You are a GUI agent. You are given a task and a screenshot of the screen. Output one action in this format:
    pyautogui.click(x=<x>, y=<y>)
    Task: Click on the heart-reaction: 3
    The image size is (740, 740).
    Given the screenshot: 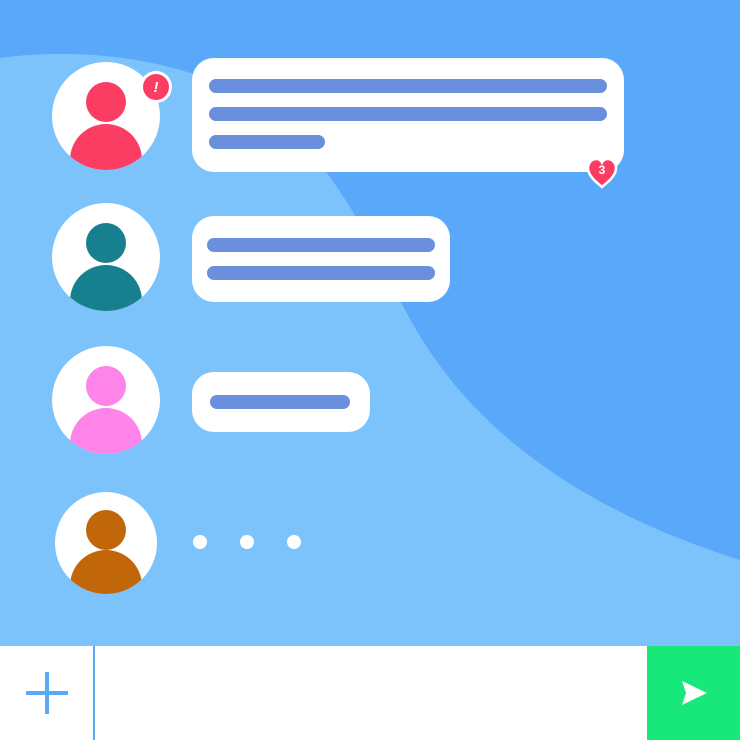 What is the action you would take?
    pyautogui.click(x=602, y=173)
    